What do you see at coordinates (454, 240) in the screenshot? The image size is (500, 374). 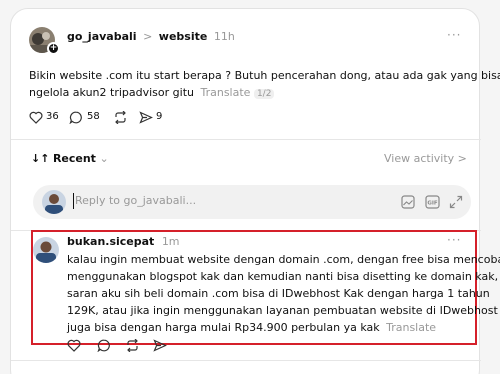 I see `reply-more-button: ···` at bounding box center [454, 240].